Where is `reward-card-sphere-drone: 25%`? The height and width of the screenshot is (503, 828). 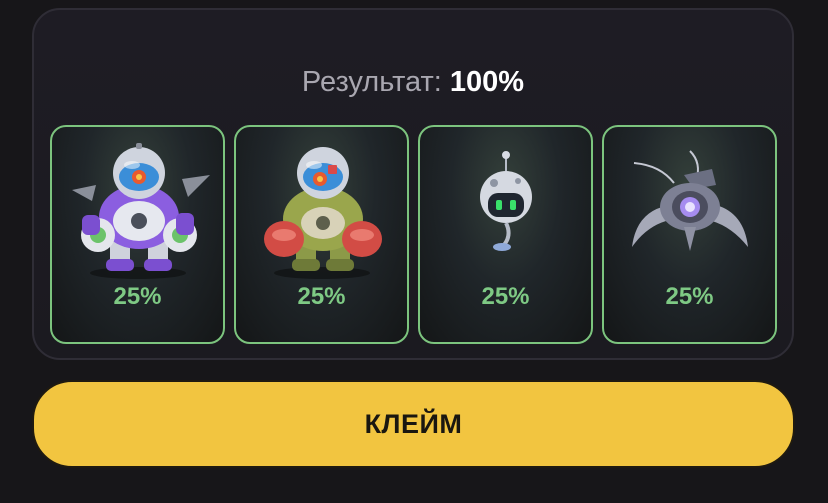 reward-card-sphere-drone: 25% is located at coordinates (505, 234).